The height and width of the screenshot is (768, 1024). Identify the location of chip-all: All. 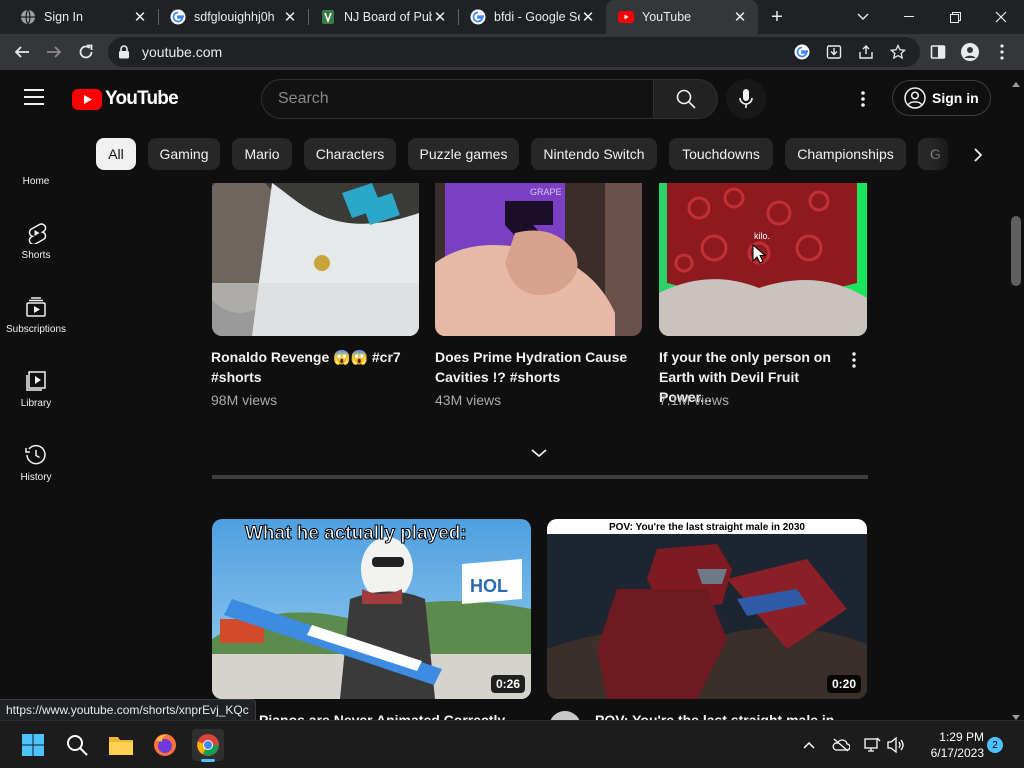
(116, 154).